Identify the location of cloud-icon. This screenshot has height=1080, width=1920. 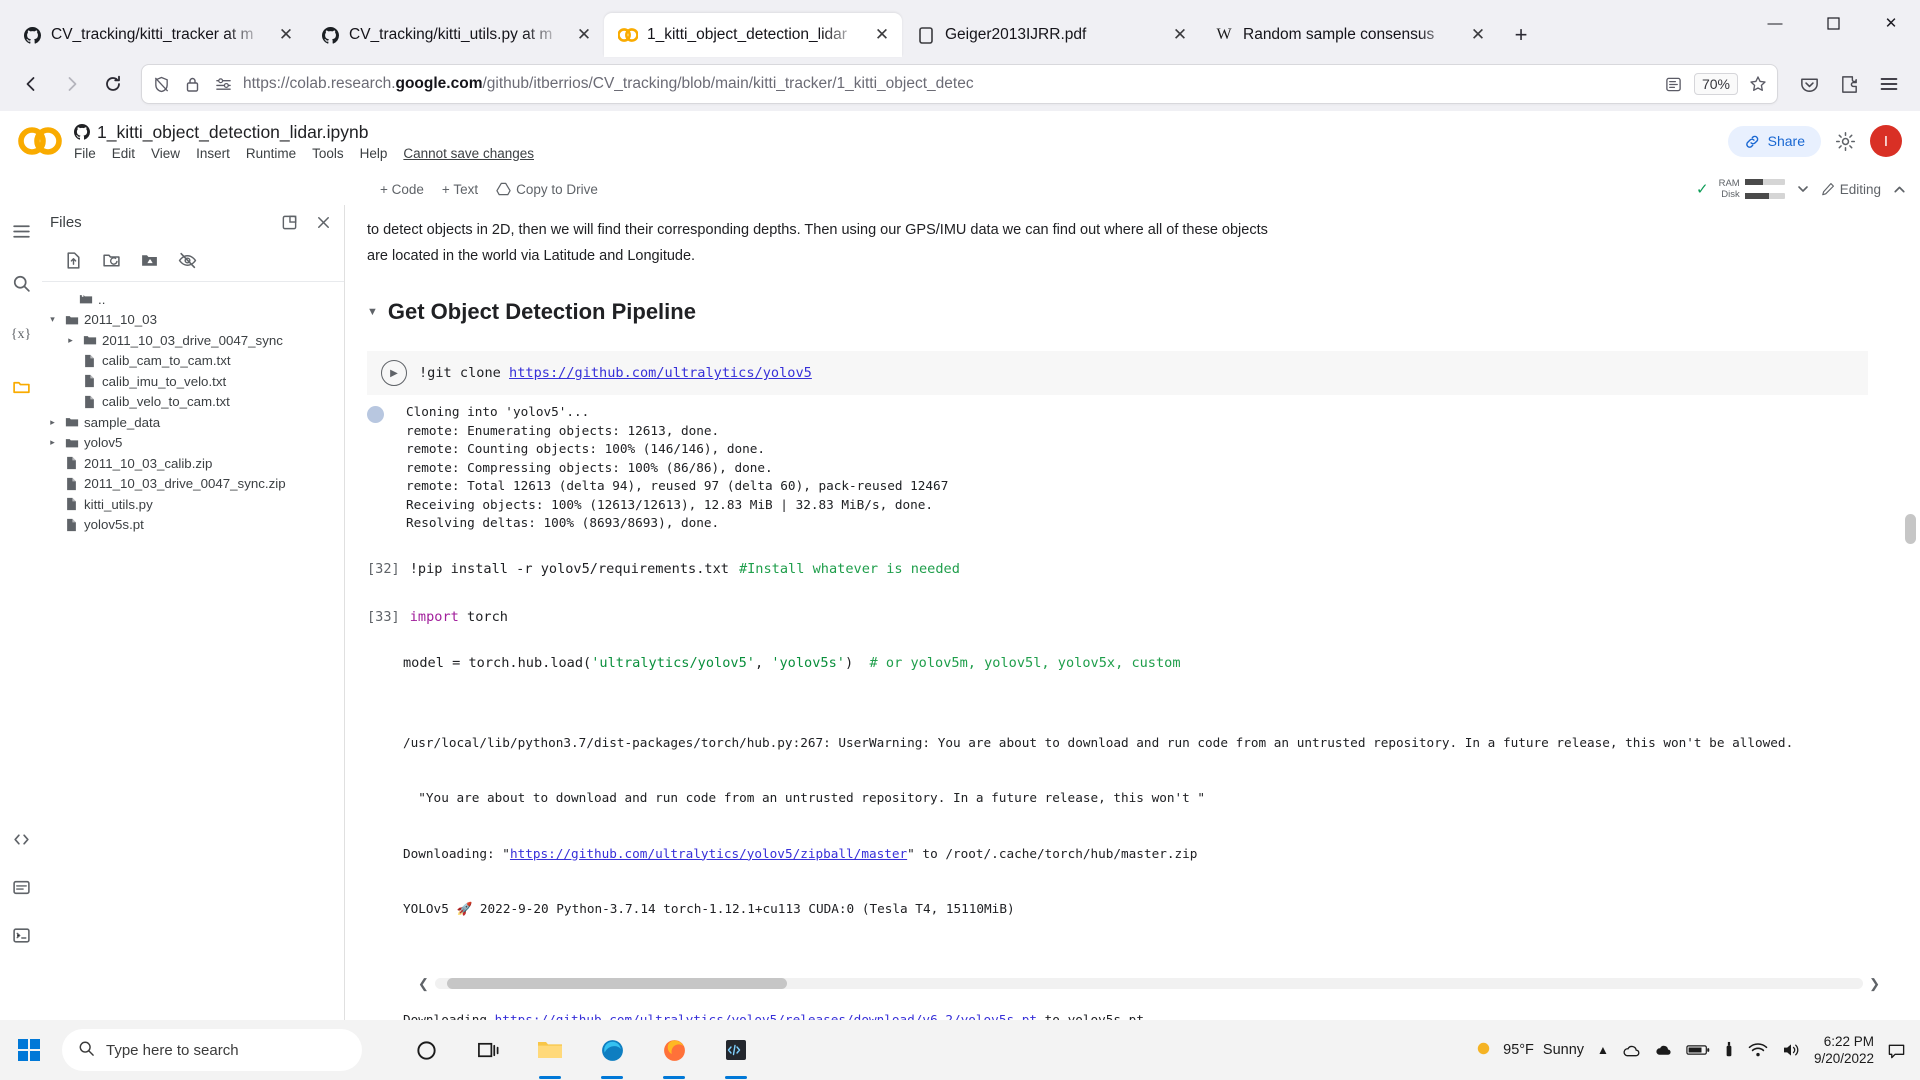
(1663, 1050).